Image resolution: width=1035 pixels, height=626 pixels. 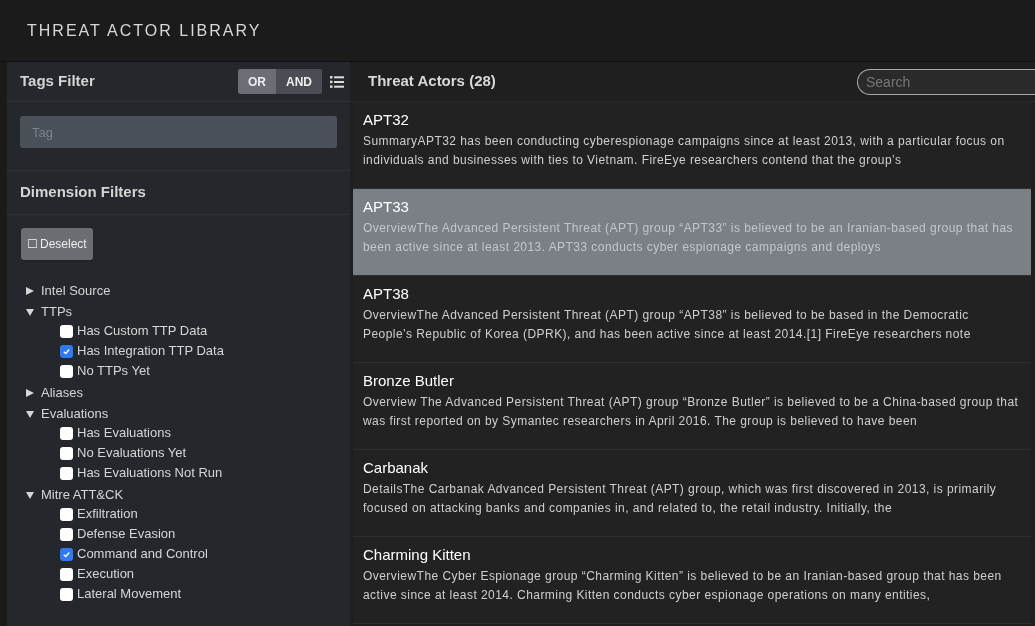 What do you see at coordinates (62, 393) in the screenshot?
I see `tree-item: Aliases` at bounding box center [62, 393].